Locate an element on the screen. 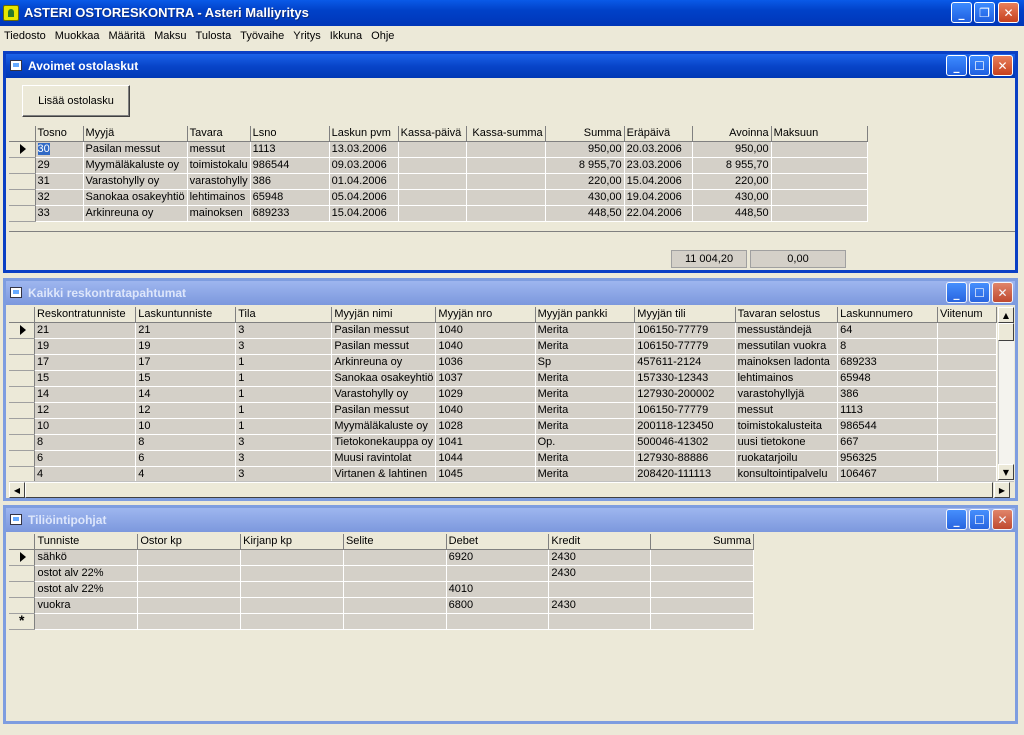  minimize-button: _ is located at coordinates (961, 12).